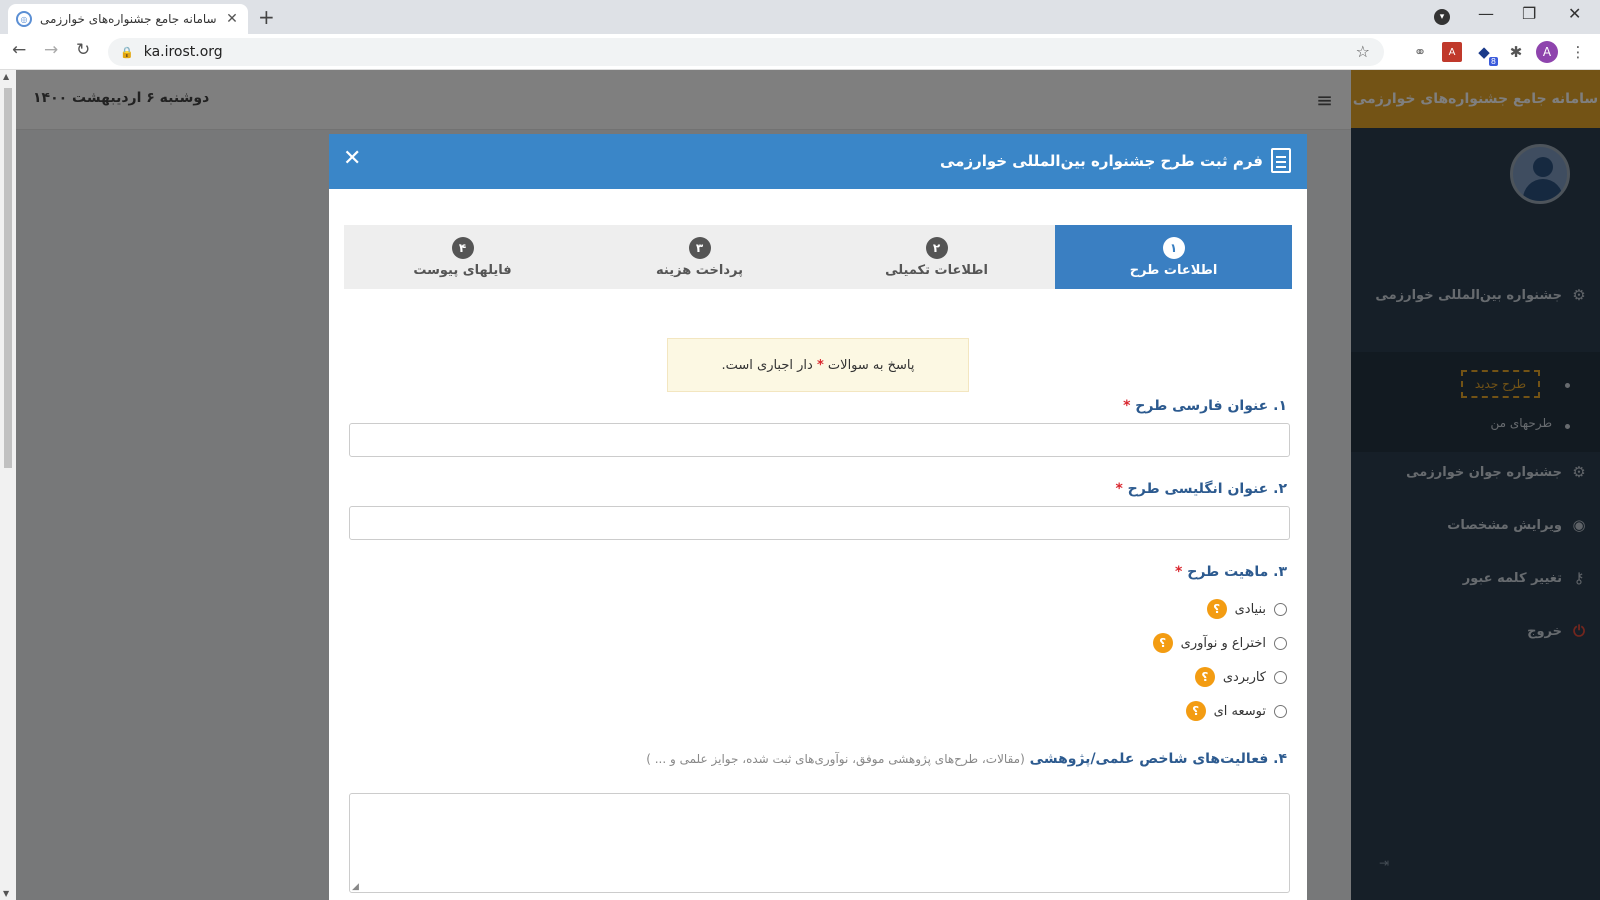 This screenshot has height=900, width=1600. Describe the element at coordinates (83, 50) in the screenshot. I see `reload-icon: ↻` at that location.